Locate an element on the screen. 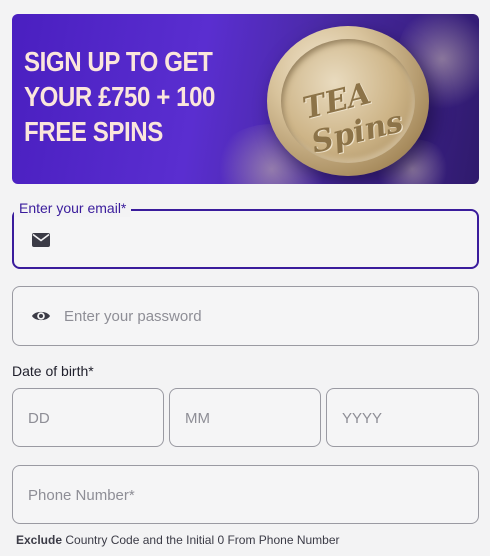 The width and height of the screenshot is (490, 556). coin-logo-text: TEA Spins is located at coordinates (353, 118).